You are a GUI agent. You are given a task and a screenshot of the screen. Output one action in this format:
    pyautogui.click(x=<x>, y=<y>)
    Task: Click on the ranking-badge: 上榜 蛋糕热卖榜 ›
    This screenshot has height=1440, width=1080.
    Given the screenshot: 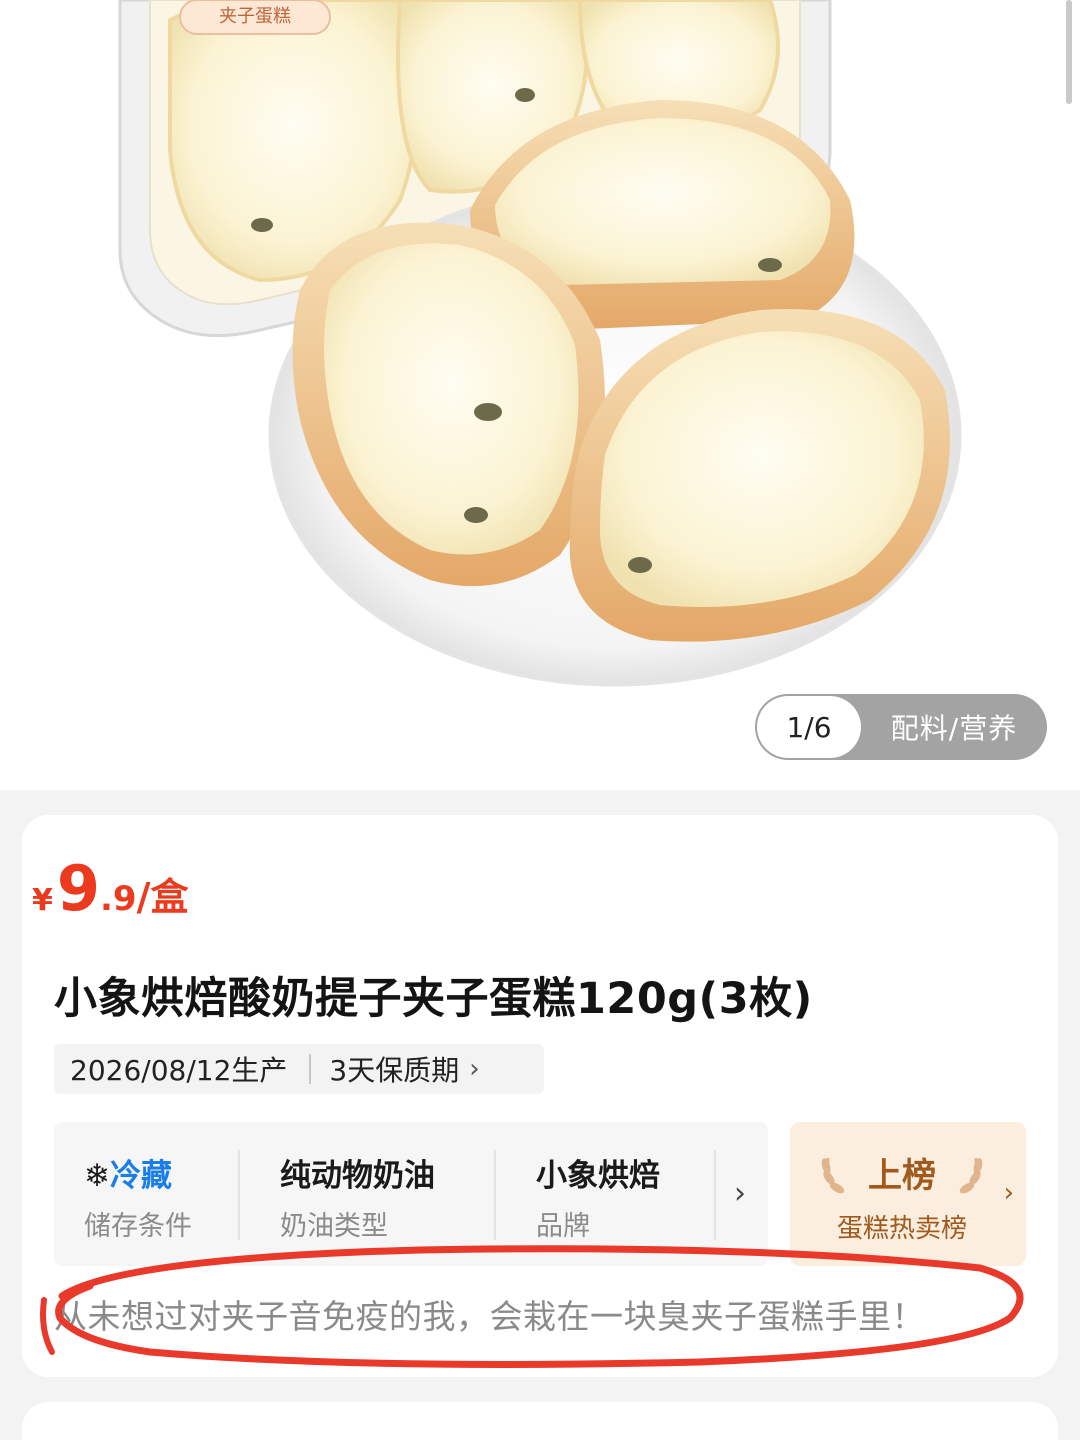 What is the action you would take?
    pyautogui.click(x=908, y=1194)
    